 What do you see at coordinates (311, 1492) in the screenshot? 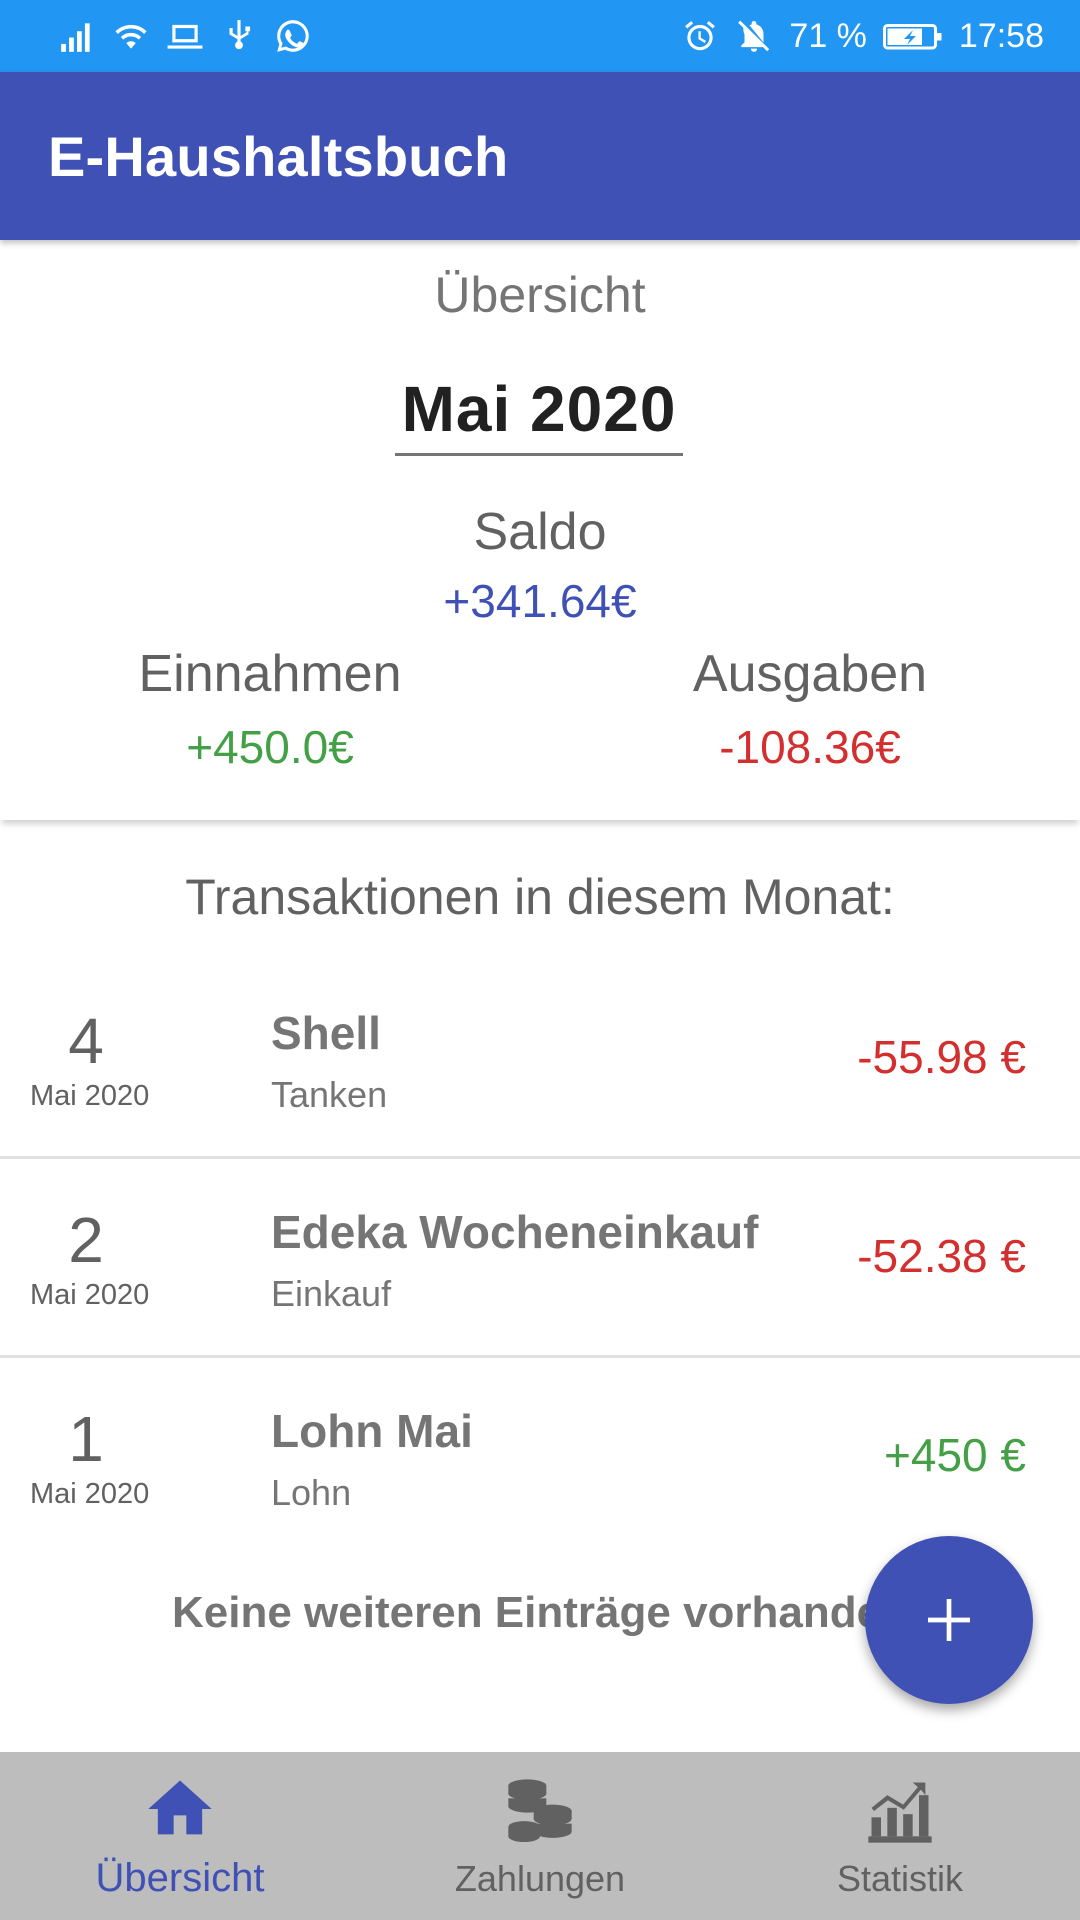
I see `transaction-category: Lohn` at bounding box center [311, 1492].